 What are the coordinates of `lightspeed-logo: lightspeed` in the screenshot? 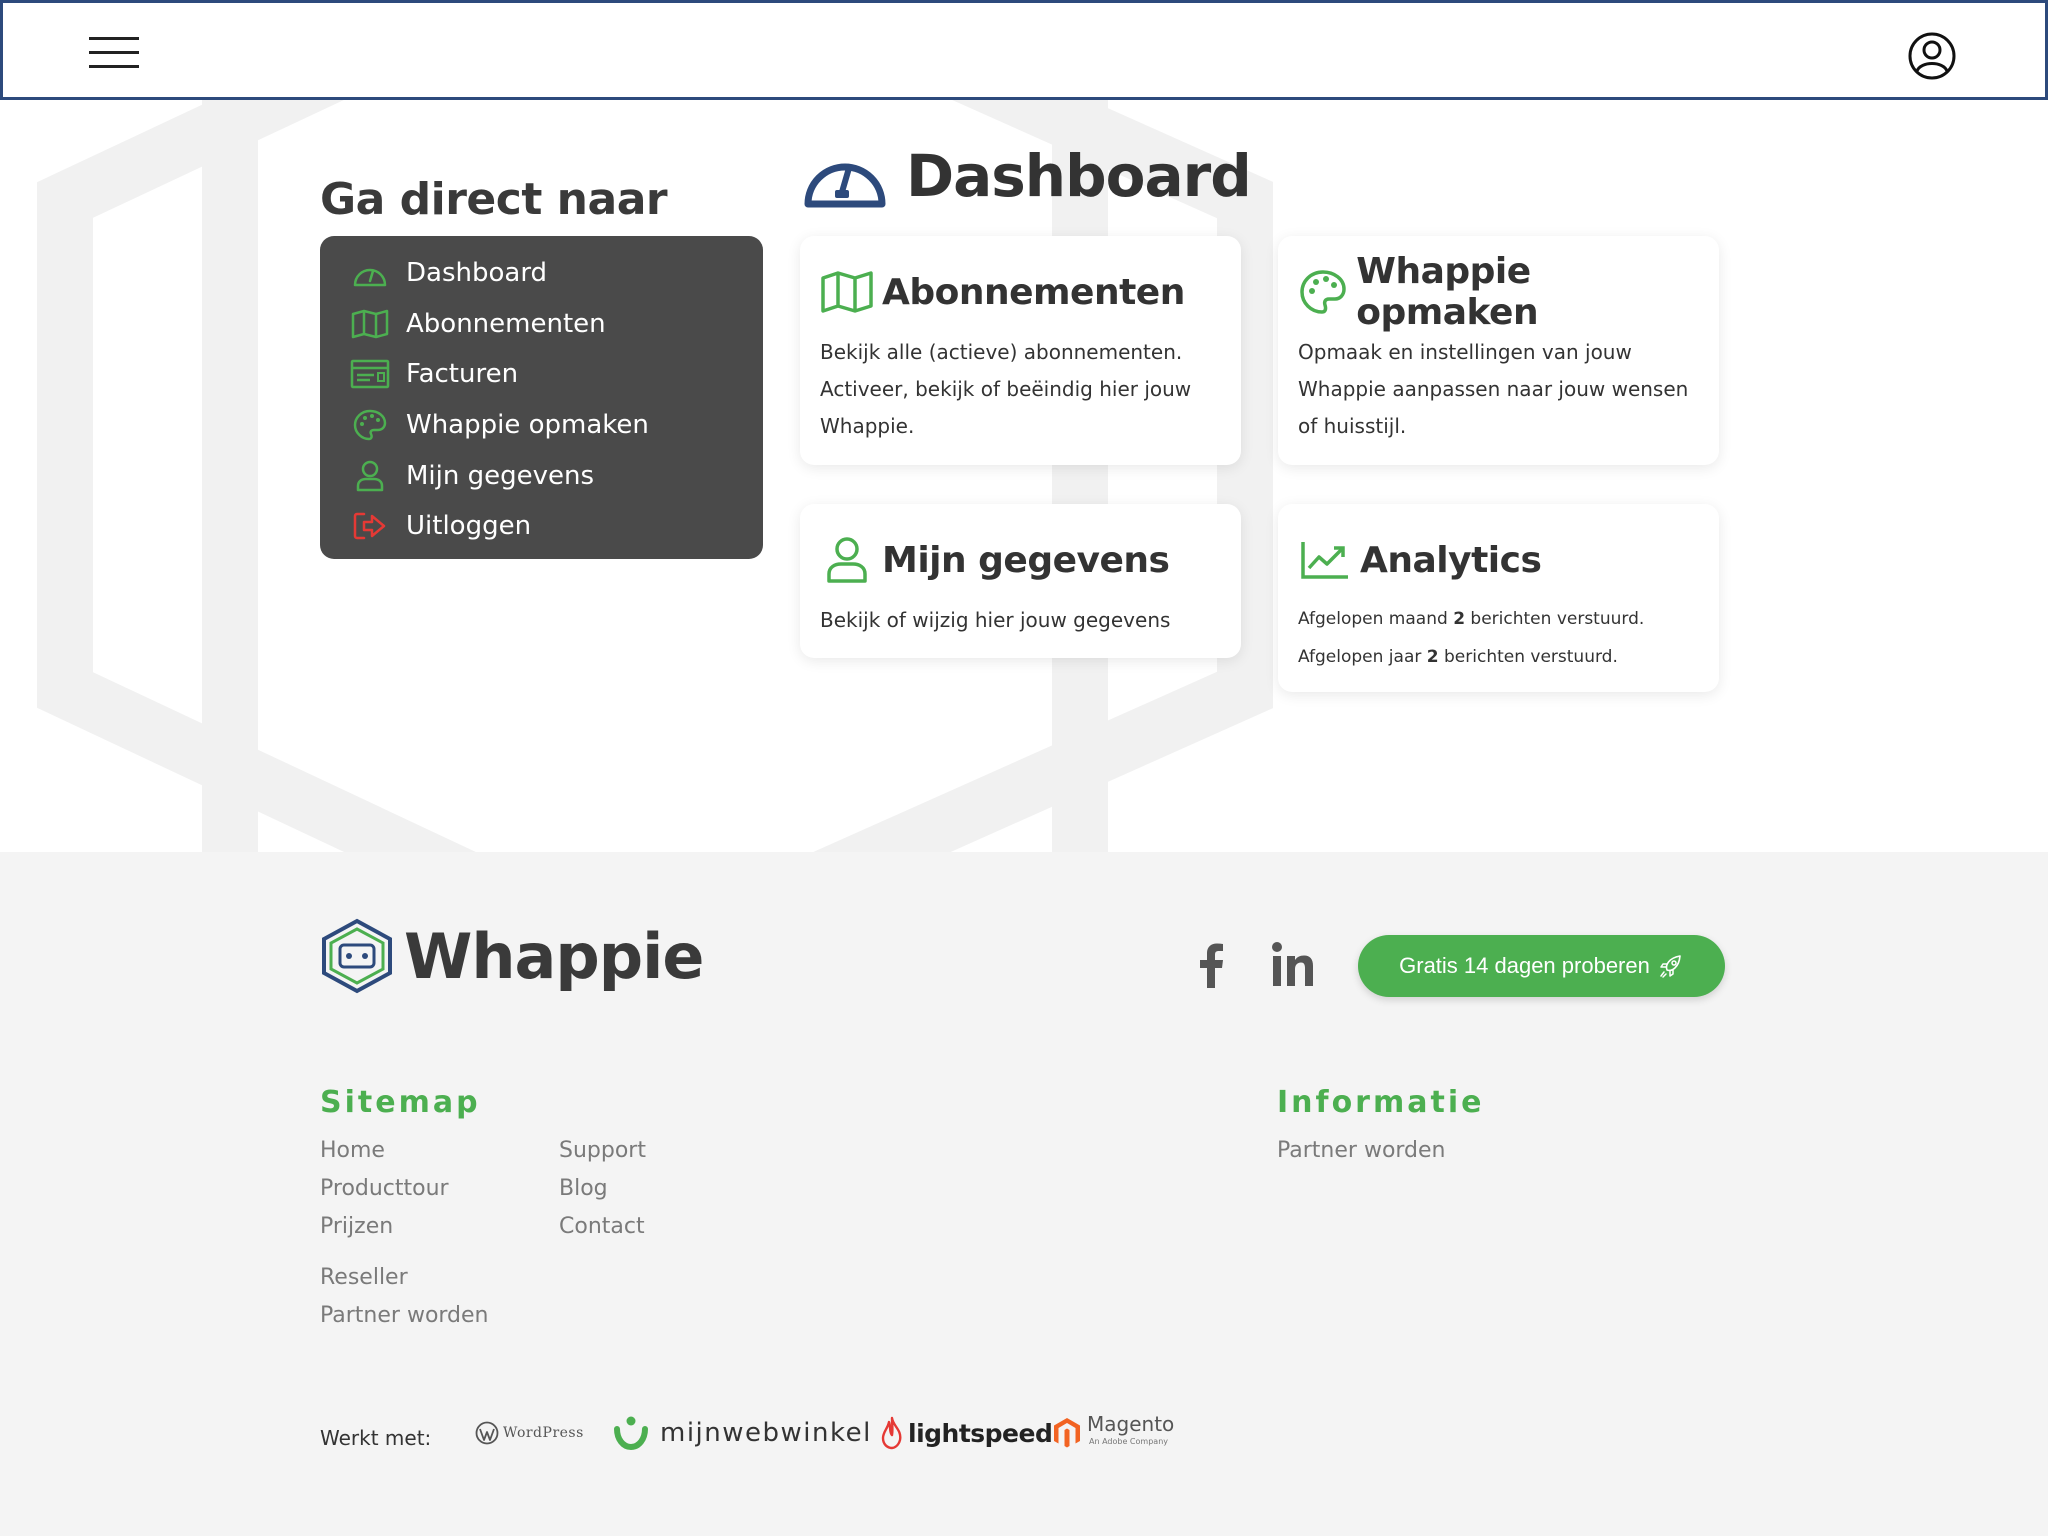 It's located at (966, 1433).